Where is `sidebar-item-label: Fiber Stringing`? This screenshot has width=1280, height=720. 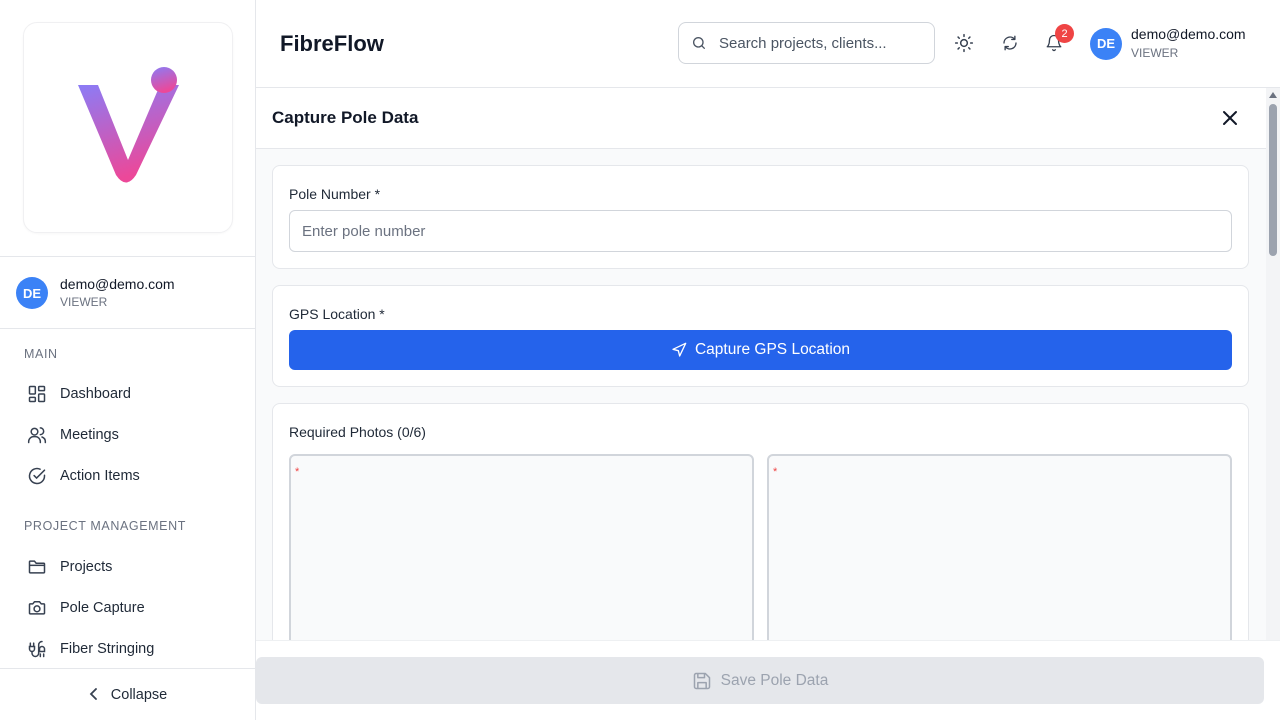
sidebar-item-label: Fiber Stringing is located at coordinates (107, 649).